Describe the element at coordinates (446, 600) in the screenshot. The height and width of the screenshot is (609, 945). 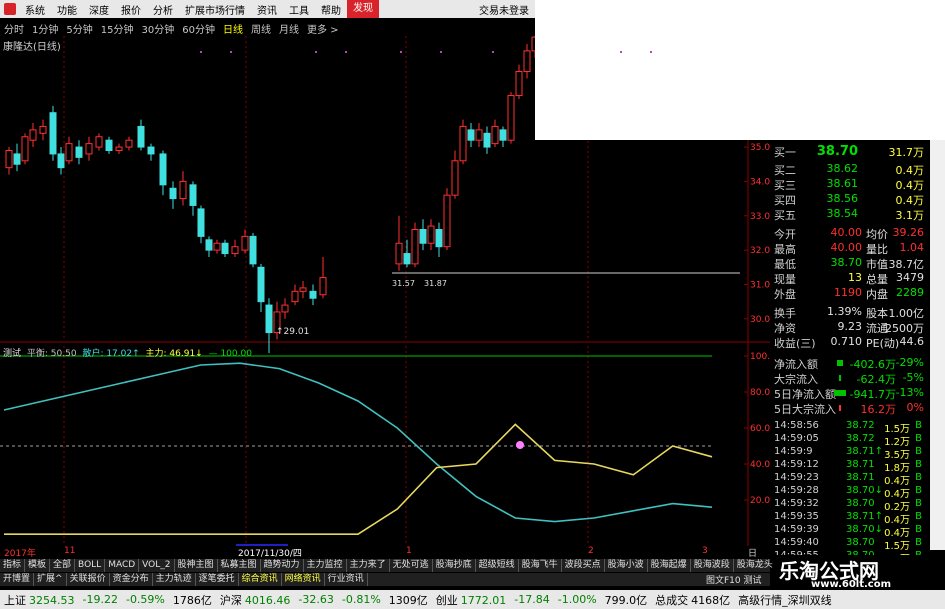
I see `ticker-label: 创业` at that location.